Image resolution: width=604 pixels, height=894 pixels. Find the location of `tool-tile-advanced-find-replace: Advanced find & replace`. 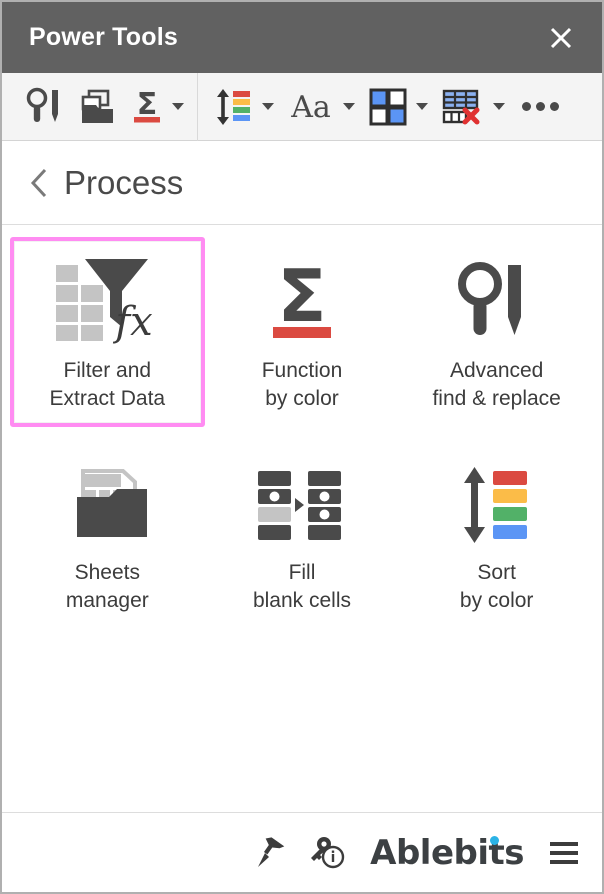

tool-tile-advanced-find-replace: Advanced find & replace is located at coordinates (496, 332).